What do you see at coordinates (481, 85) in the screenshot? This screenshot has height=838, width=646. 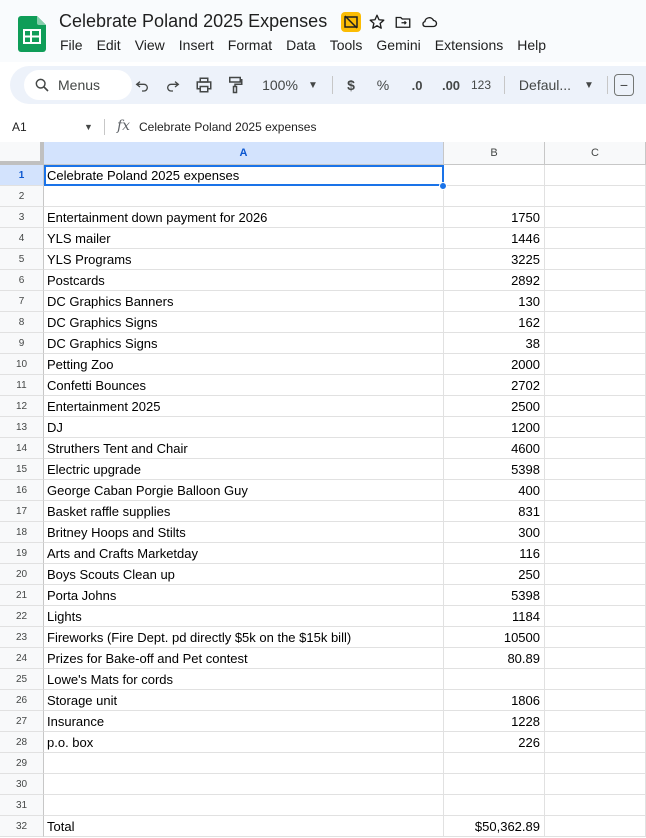 I see `number-format-button: 123` at bounding box center [481, 85].